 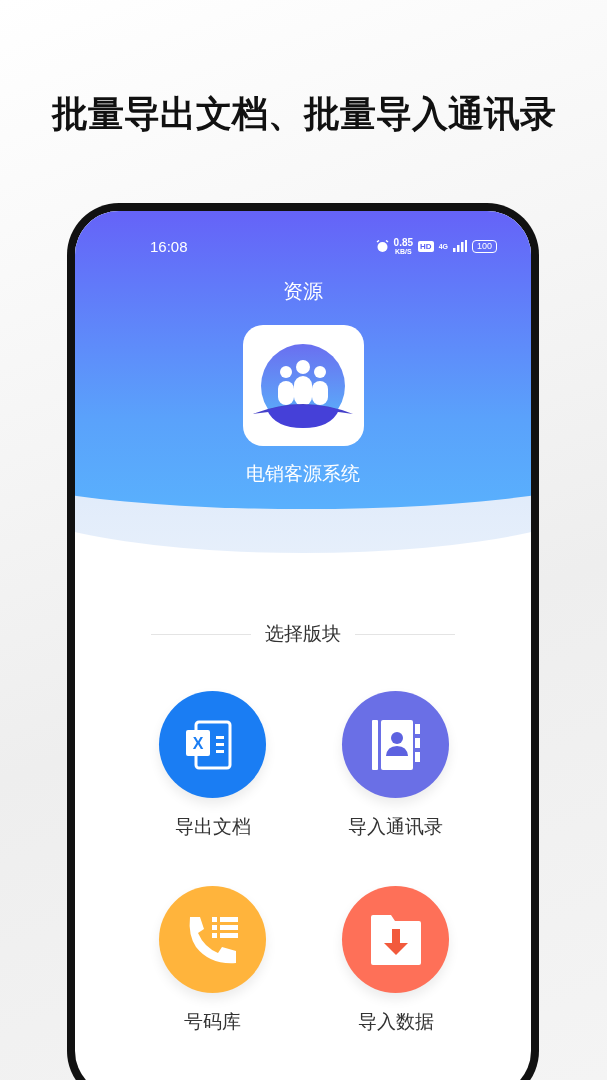 I want to click on alarm-icon, so click(x=382, y=246).